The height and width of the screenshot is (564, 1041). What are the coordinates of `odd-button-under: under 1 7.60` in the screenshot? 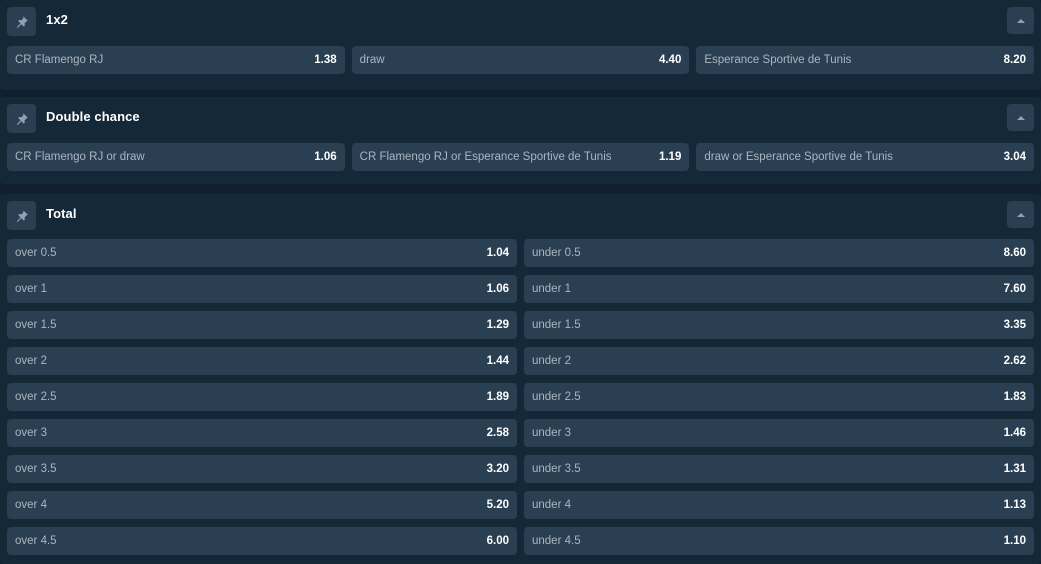 It's located at (779, 289).